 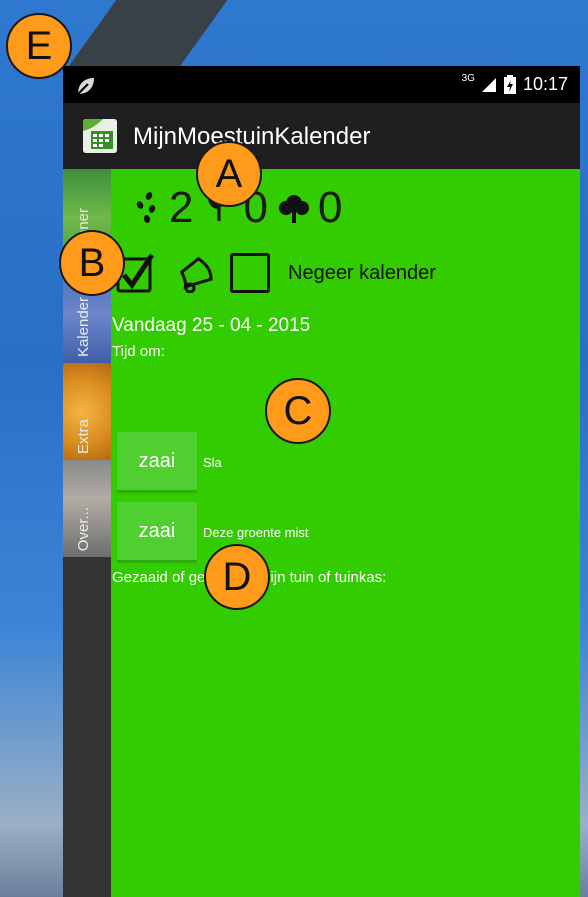 What do you see at coordinates (250, 273) in the screenshot?
I see `negeer-checkbox` at bounding box center [250, 273].